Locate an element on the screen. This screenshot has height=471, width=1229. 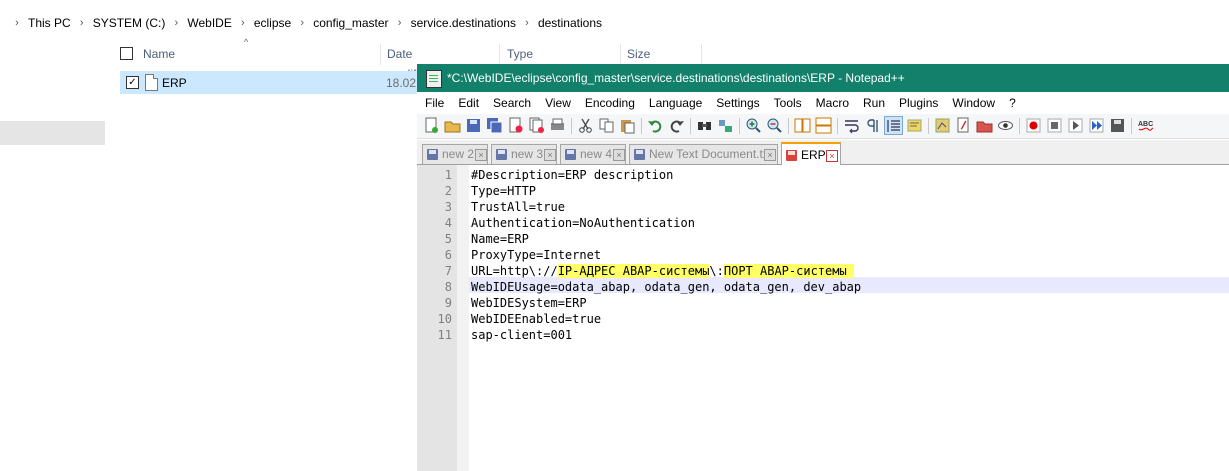
breadcrumb-item-destinations: destinations is located at coordinates (570, 23).